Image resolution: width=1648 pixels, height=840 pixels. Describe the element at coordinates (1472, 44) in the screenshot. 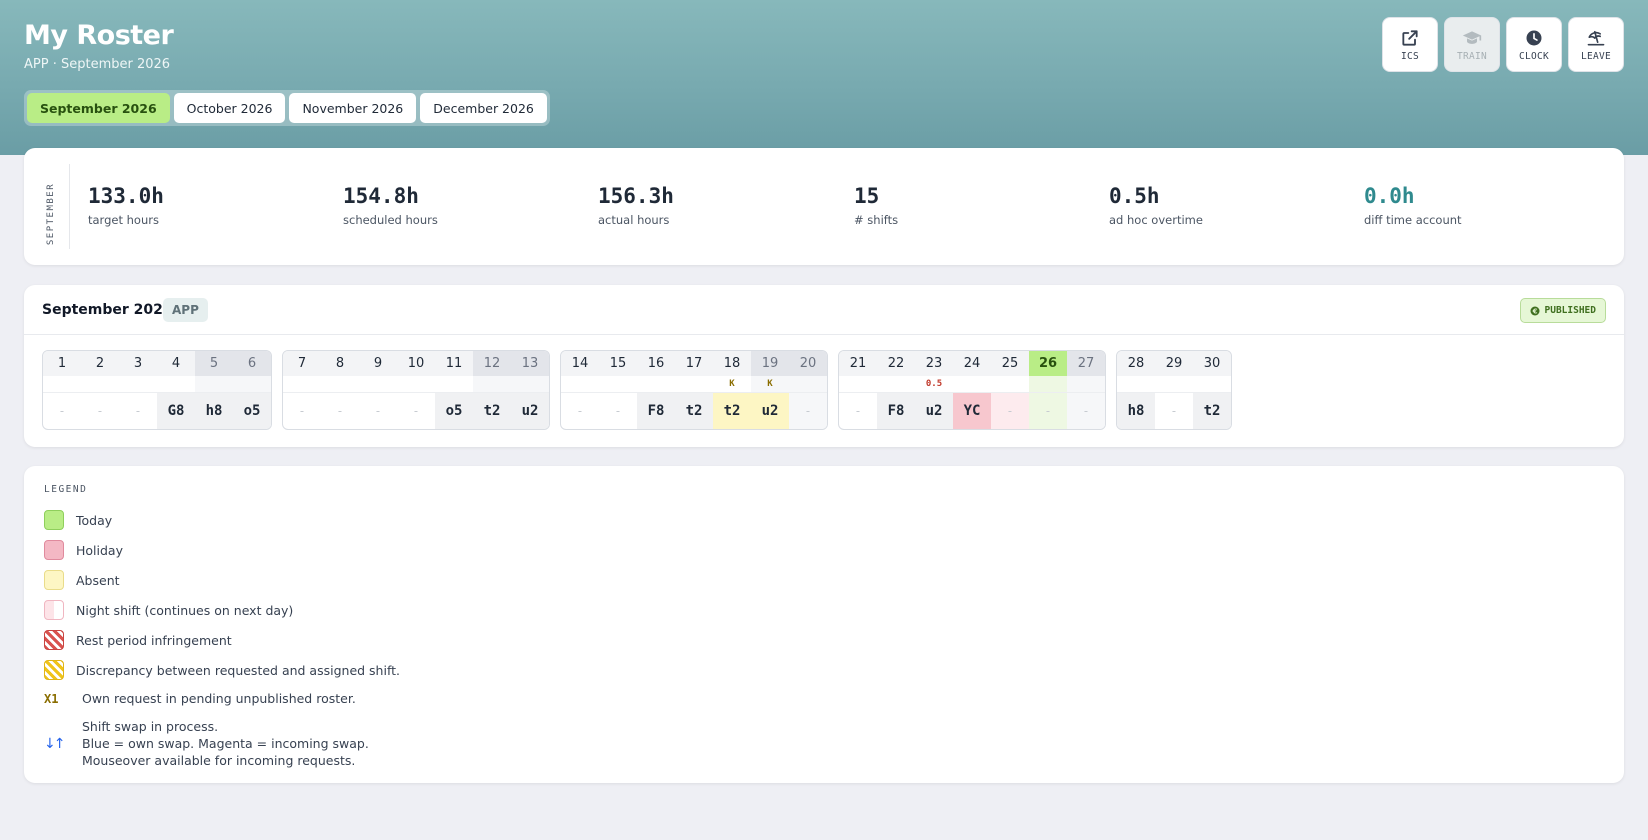

I see `train-button: TRAIN` at that location.